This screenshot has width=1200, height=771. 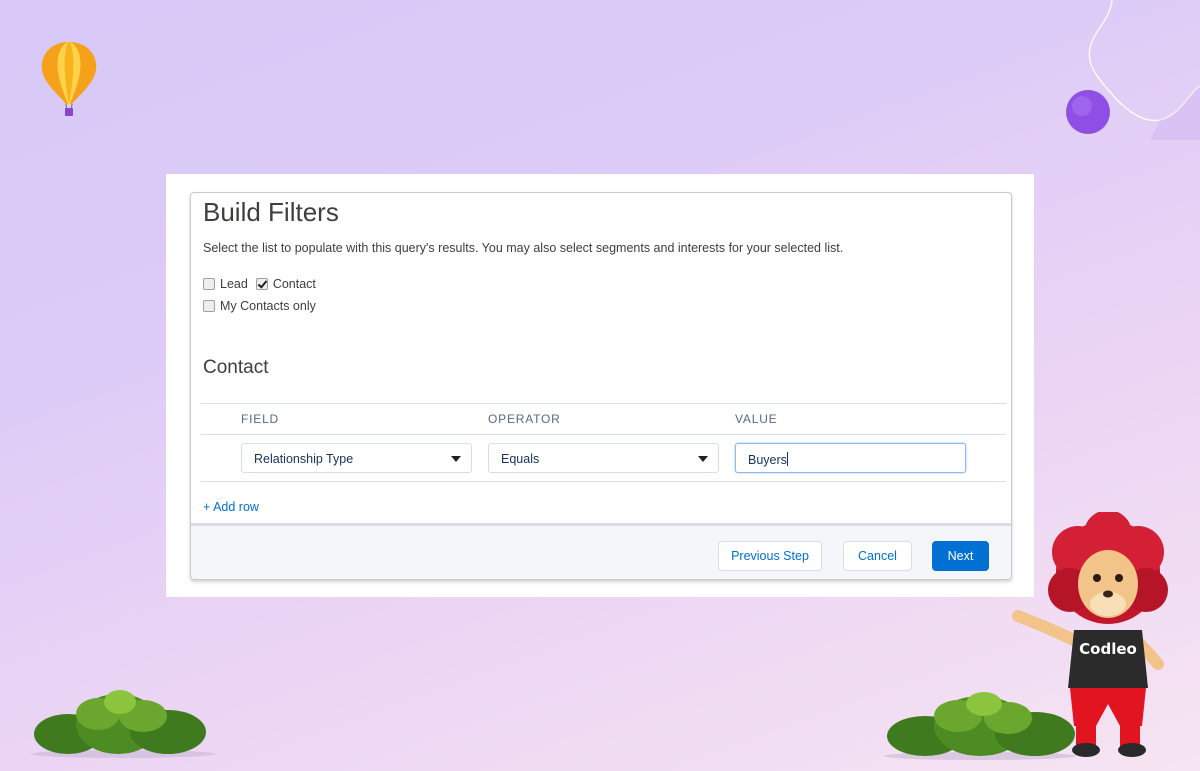 I want to click on previous-step-button: Previous Step, so click(x=770, y=556).